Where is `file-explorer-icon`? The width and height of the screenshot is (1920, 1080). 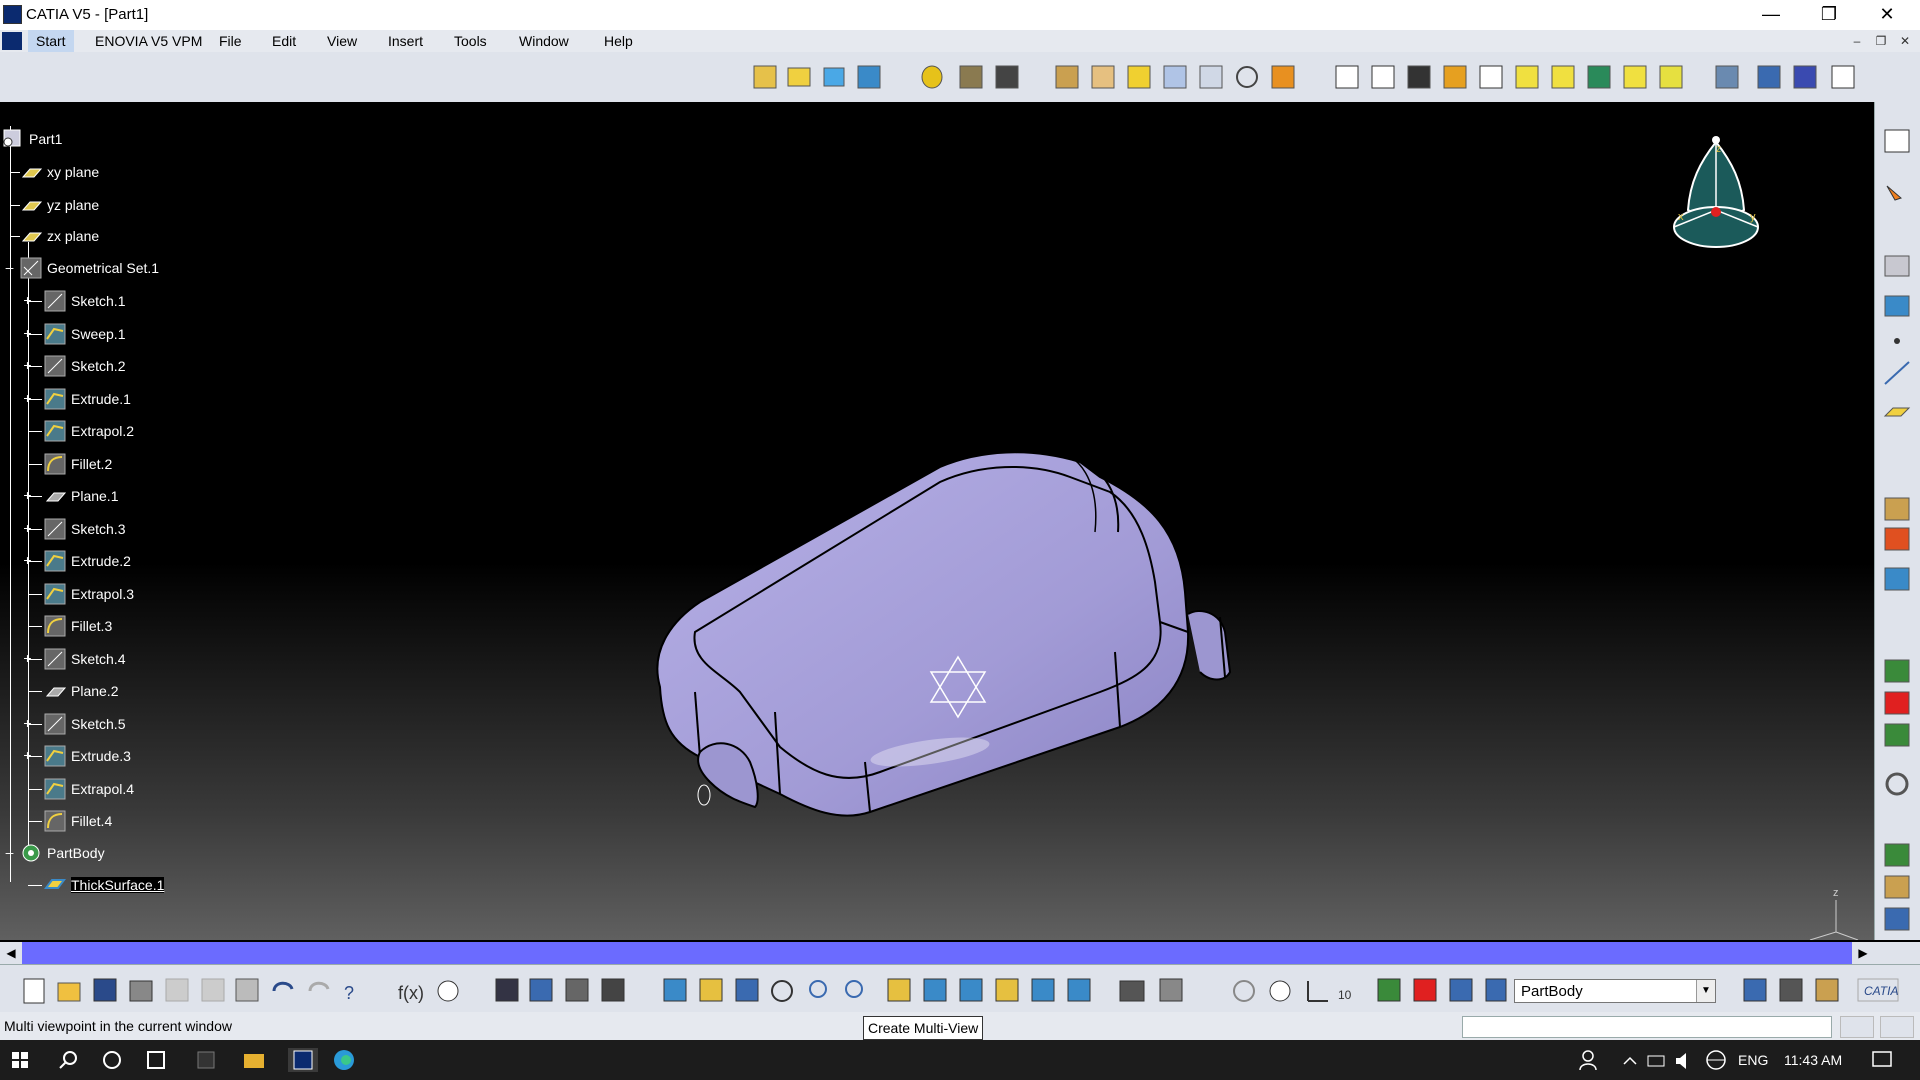 file-explorer-icon is located at coordinates (254, 1061).